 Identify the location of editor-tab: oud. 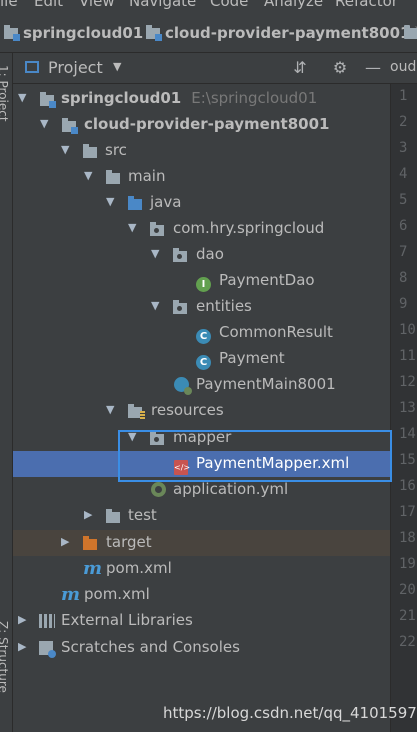
(403, 68).